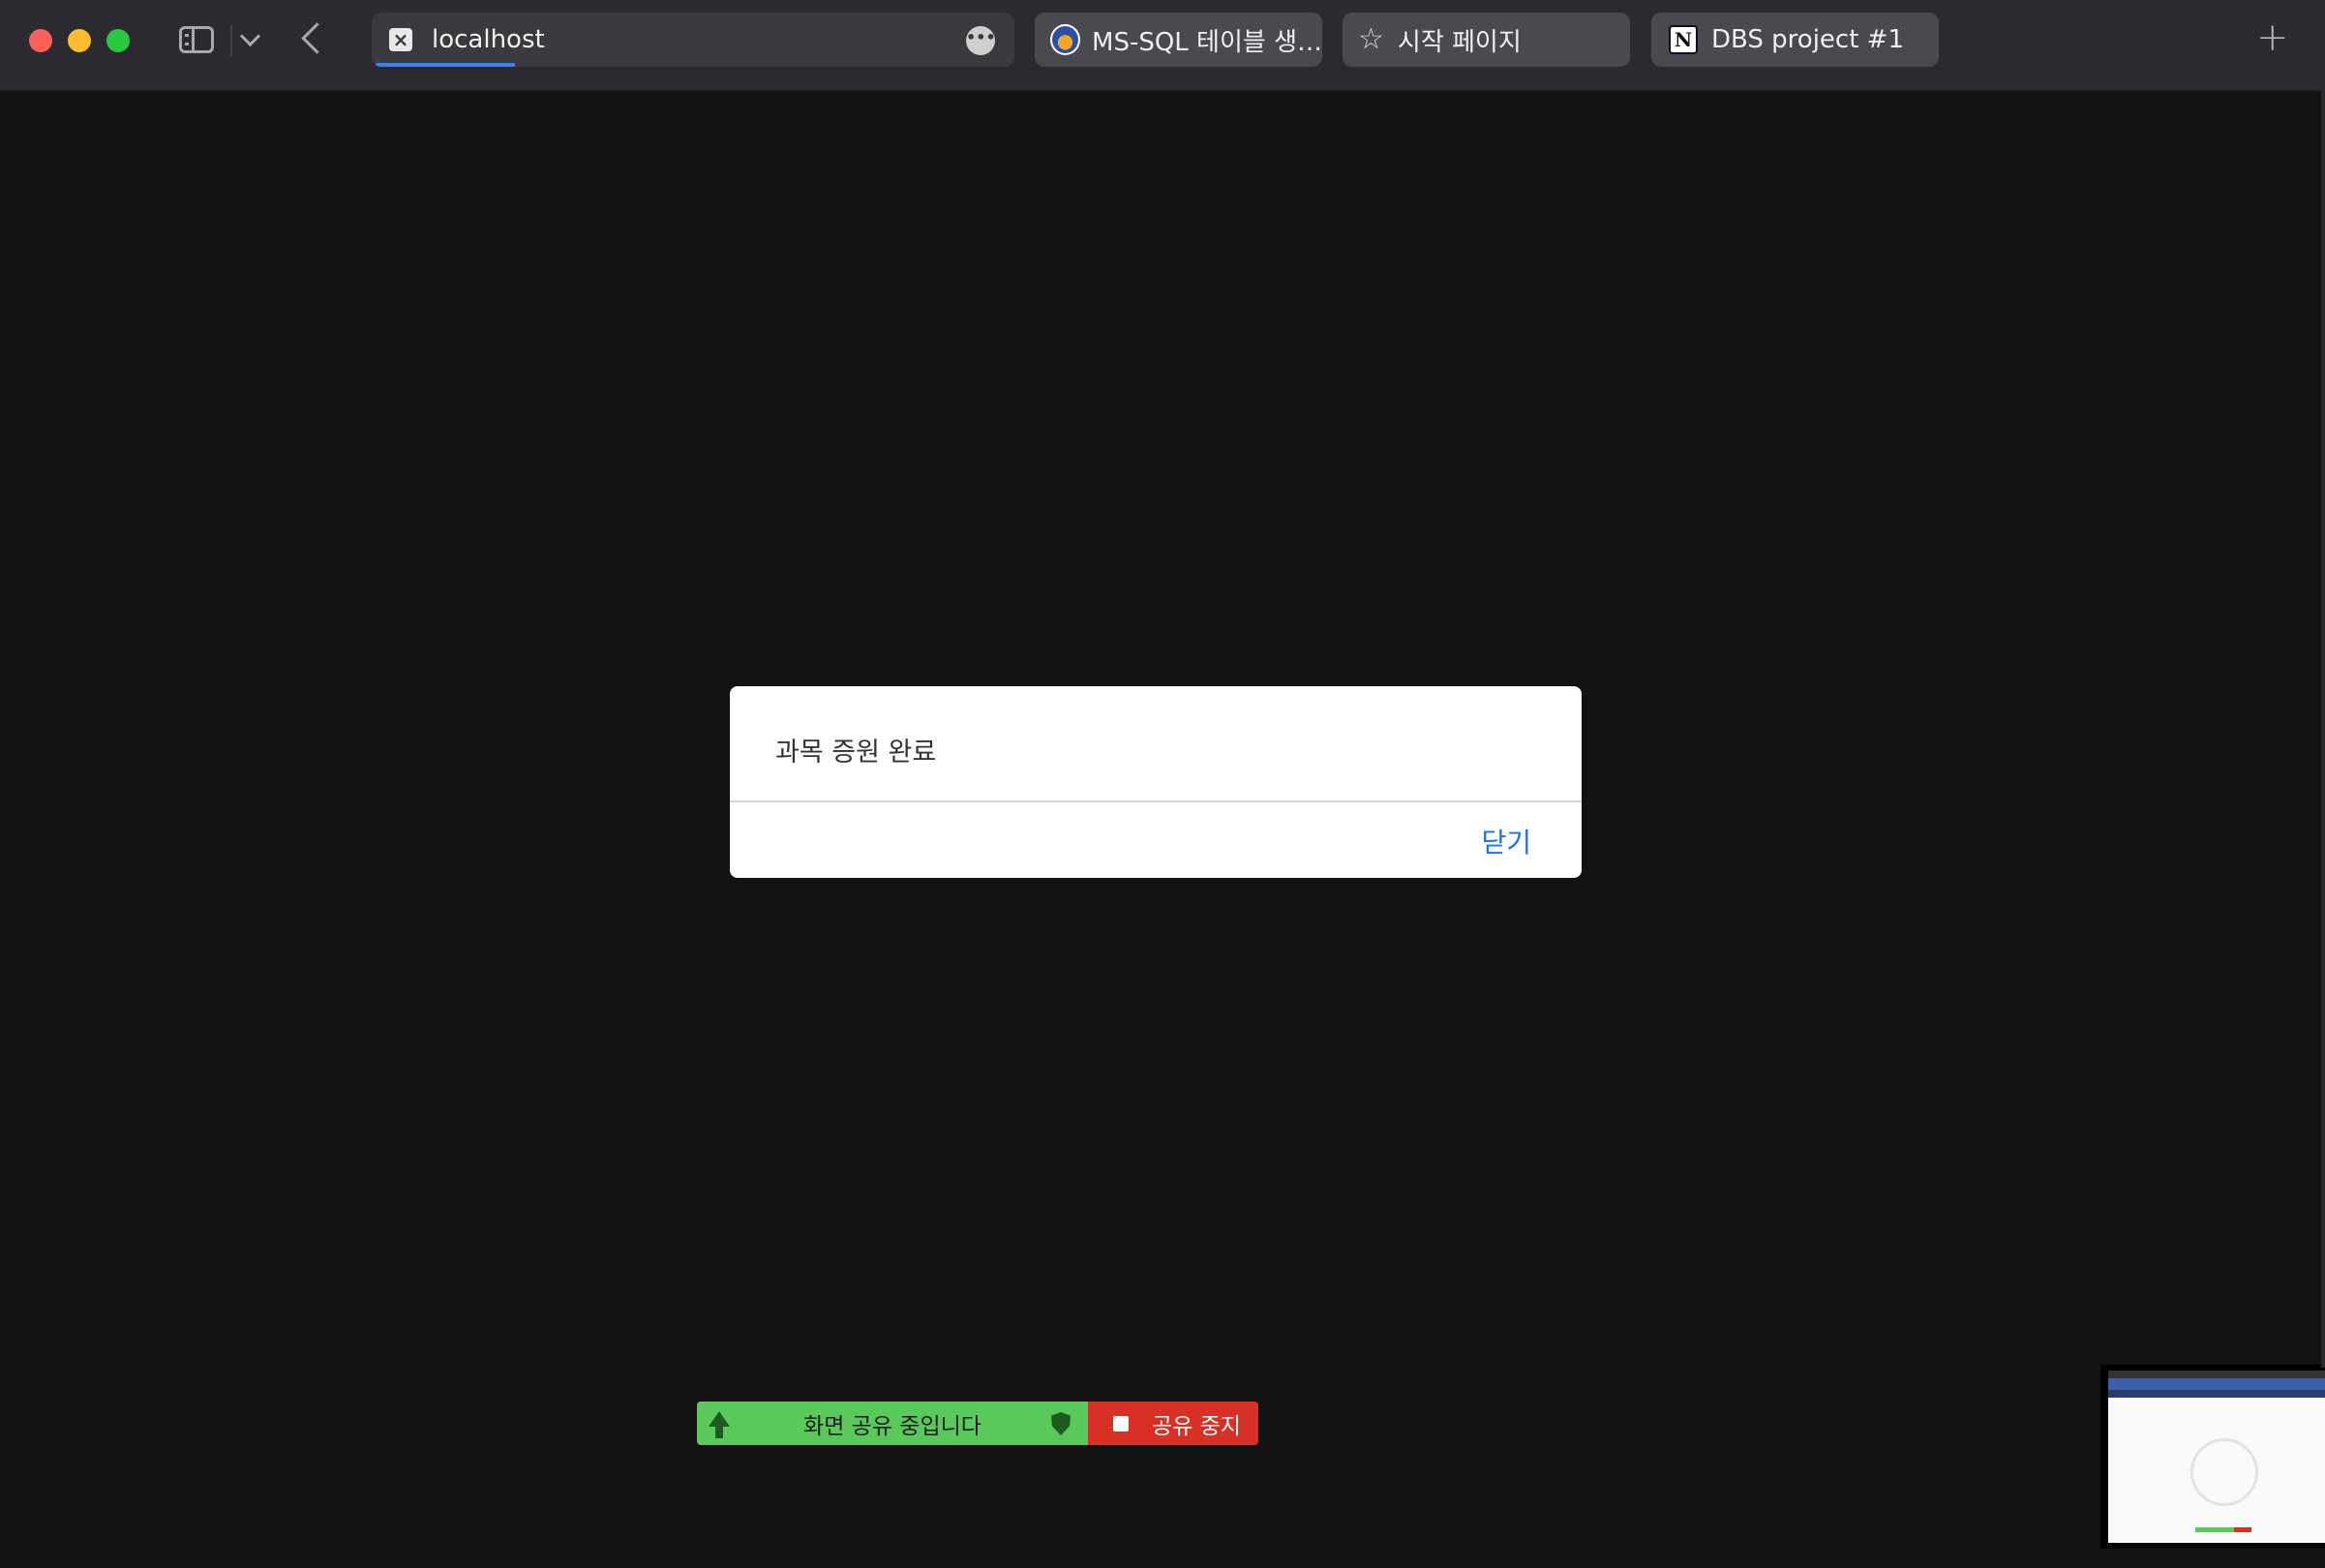 This screenshot has height=1568, width=2325. I want to click on screen-share-bar: 화면 공유 중입니다 공유 중지, so click(978, 1423).